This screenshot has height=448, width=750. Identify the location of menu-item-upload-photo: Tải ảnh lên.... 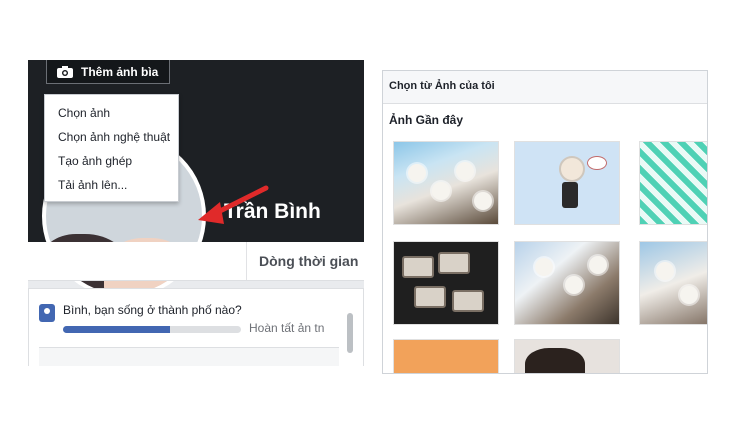
(111, 185).